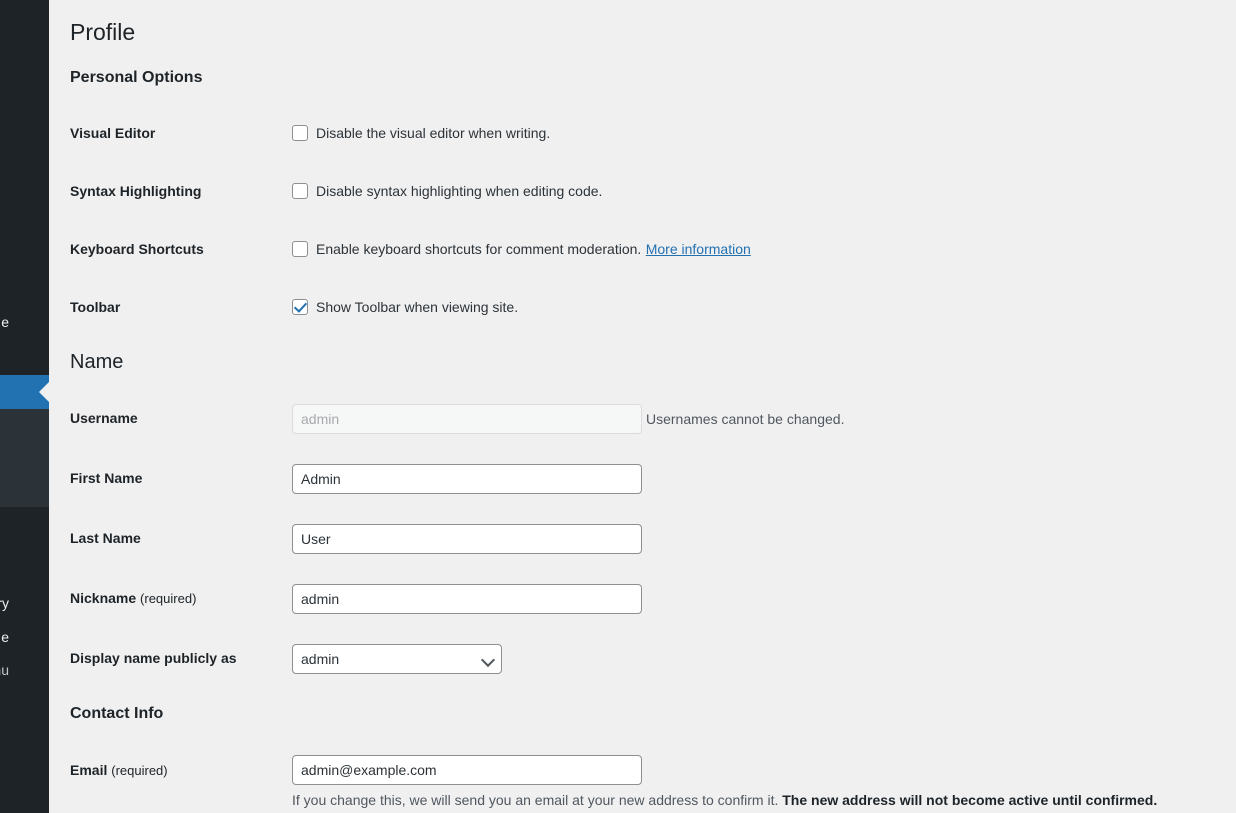 Image resolution: width=1236 pixels, height=813 pixels. Describe the element at coordinates (4, 603) in the screenshot. I see `sidebar-item-fragment: ary` at that location.